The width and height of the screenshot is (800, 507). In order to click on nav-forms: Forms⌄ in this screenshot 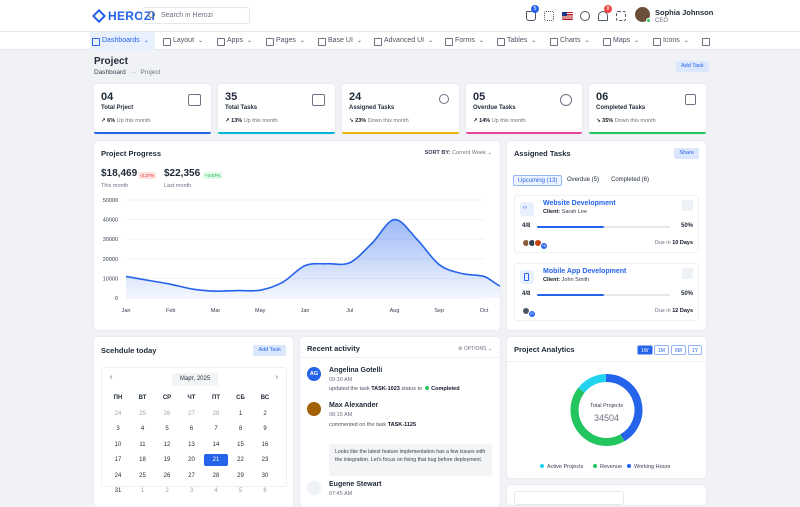, I will do `click(463, 41)`.